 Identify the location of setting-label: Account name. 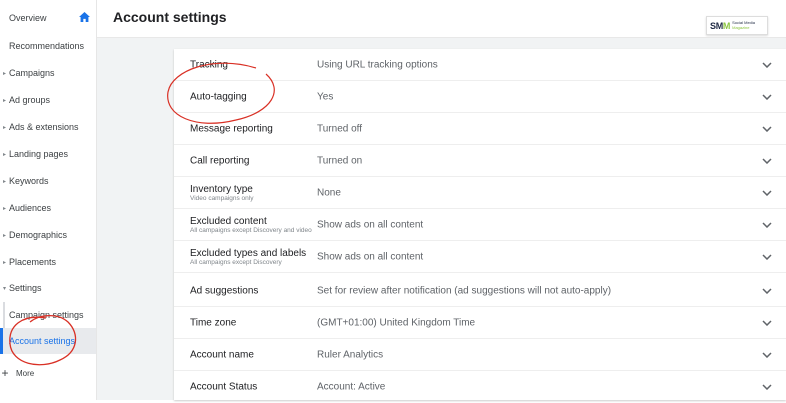
(222, 354).